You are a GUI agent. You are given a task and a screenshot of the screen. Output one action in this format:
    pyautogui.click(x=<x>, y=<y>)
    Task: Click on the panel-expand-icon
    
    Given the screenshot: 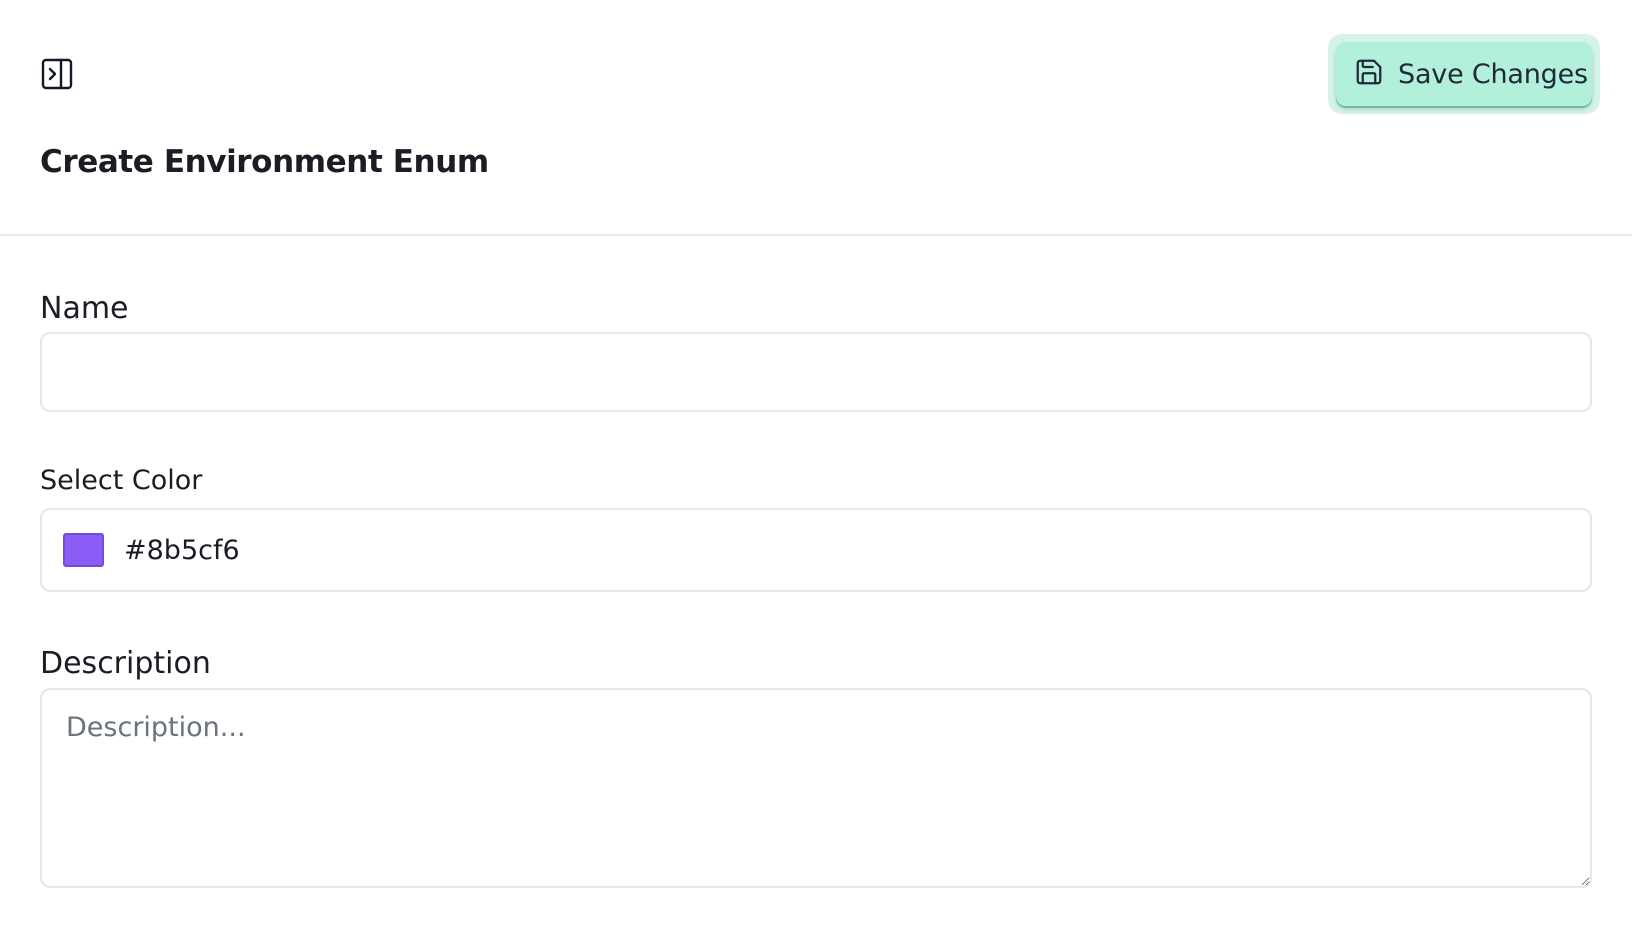 What is the action you would take?
    pyautogui.click(x=57, y=74)
    